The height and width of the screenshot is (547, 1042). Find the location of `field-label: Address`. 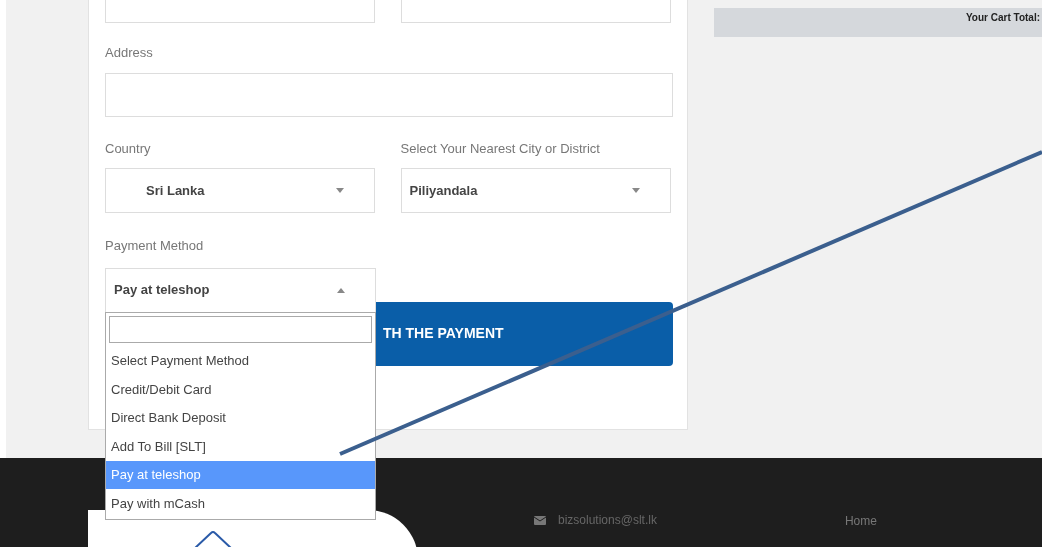

field-label: Address is located at coordinates (129, 53).